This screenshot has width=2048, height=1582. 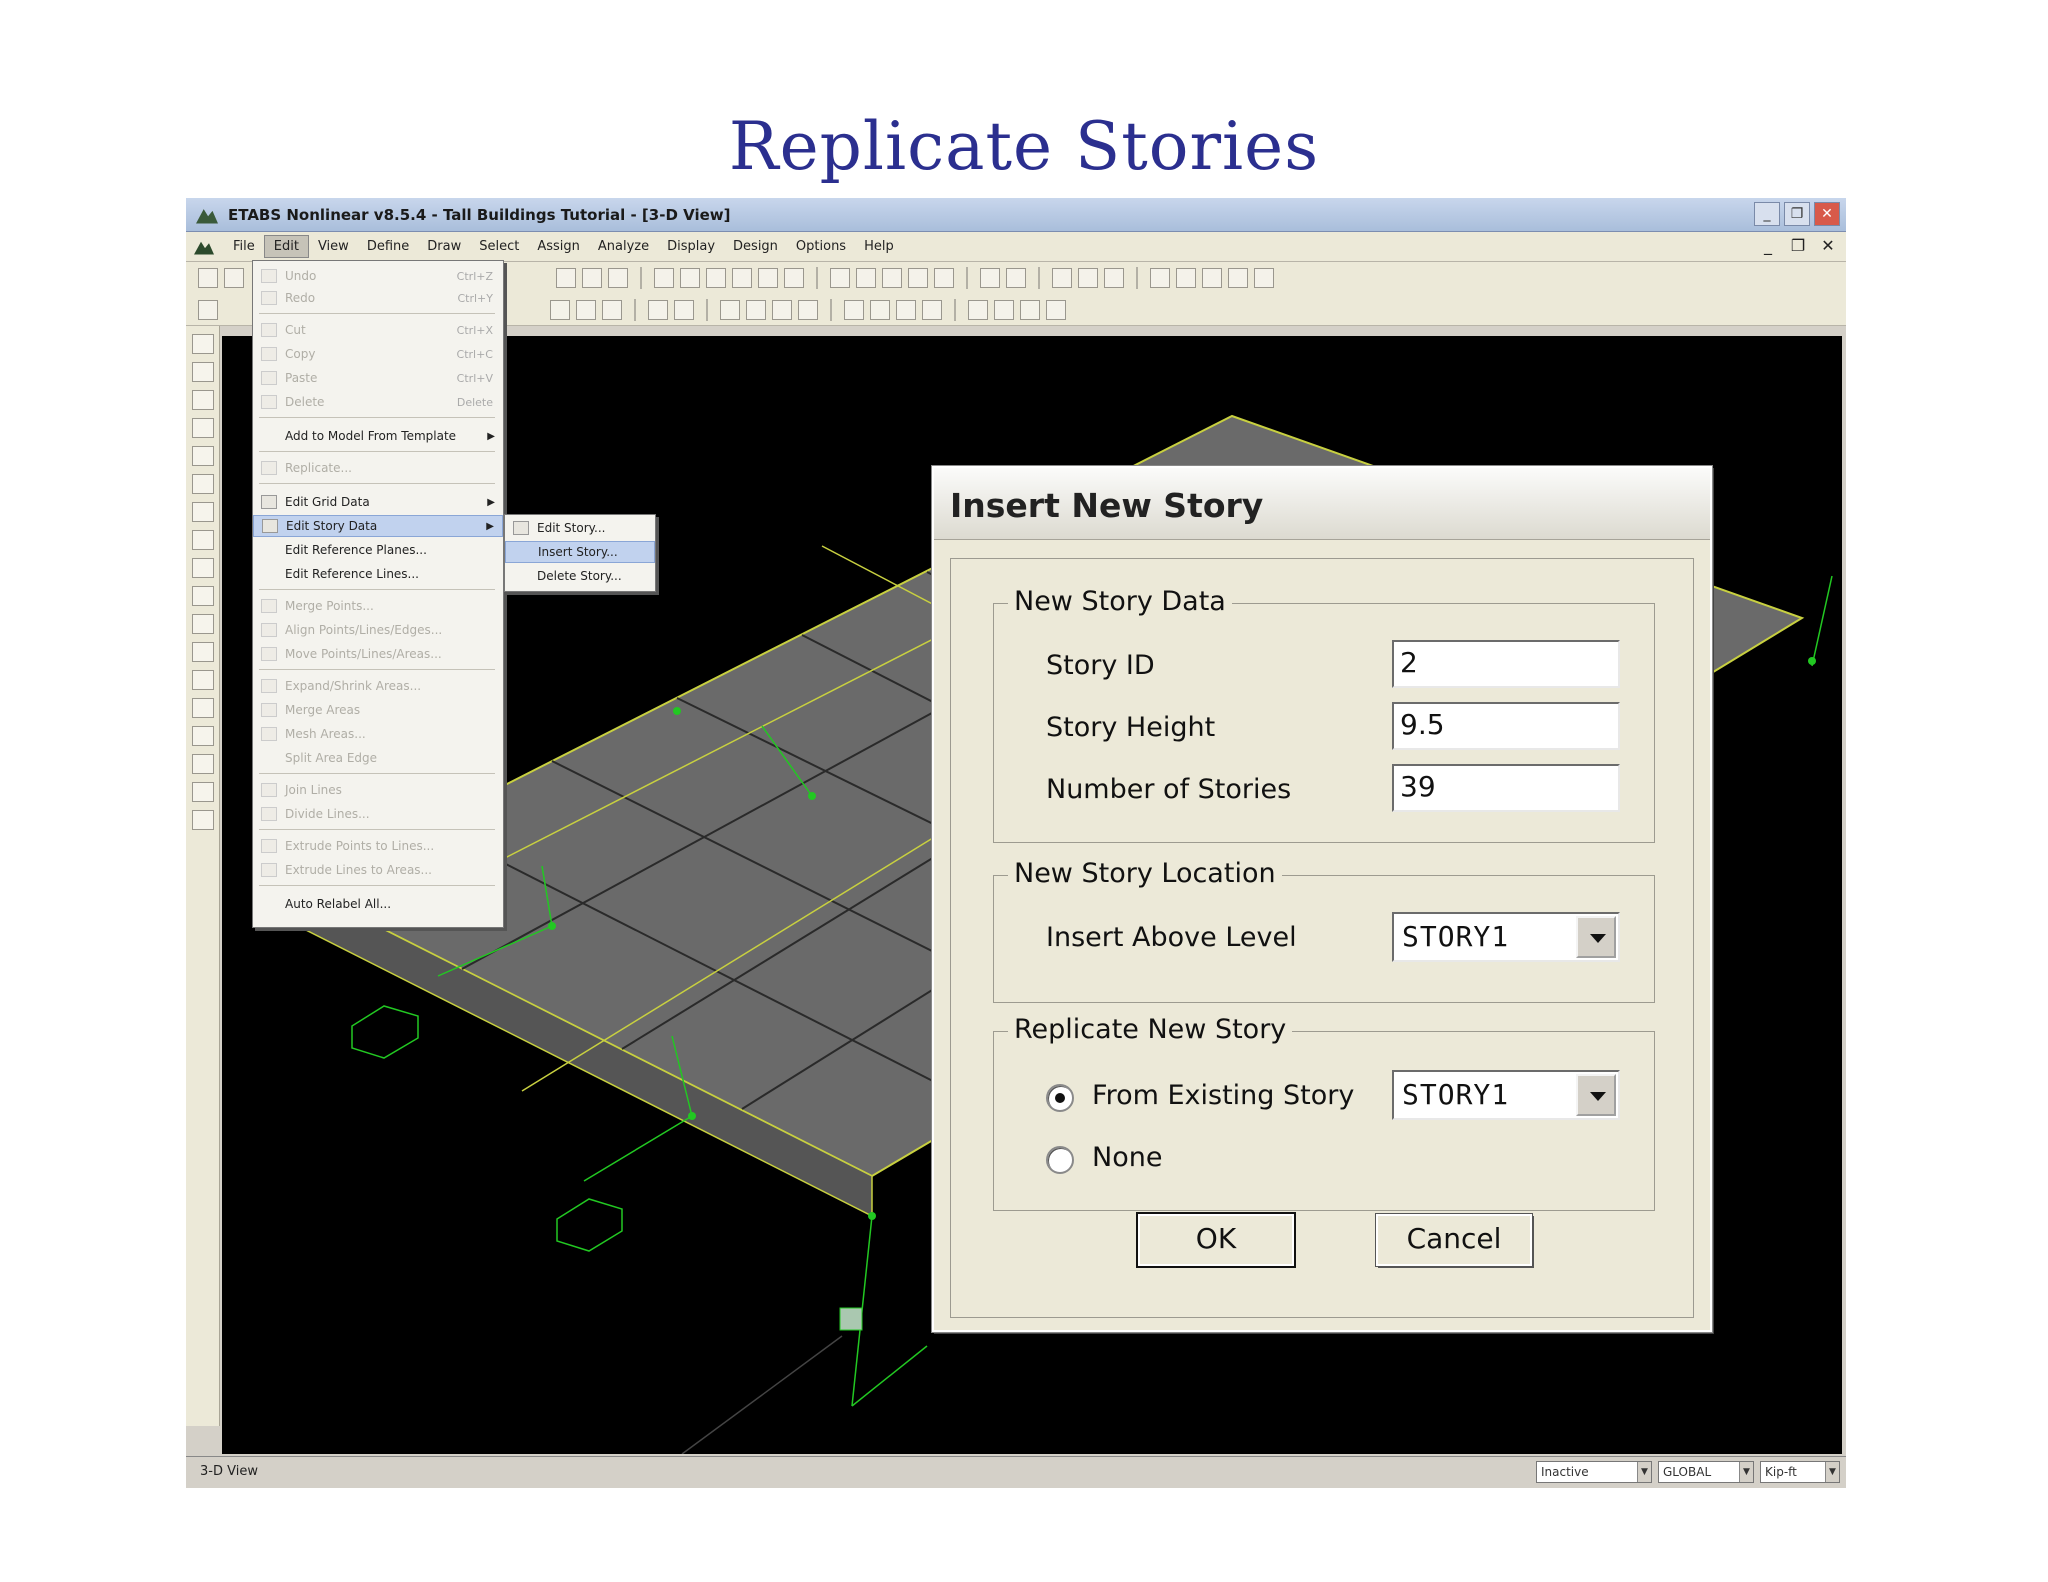 What do you see at coordinates (880, 309) in the screenshot?
I see `spandrel-label-icon` at bounding box center [880, 309].